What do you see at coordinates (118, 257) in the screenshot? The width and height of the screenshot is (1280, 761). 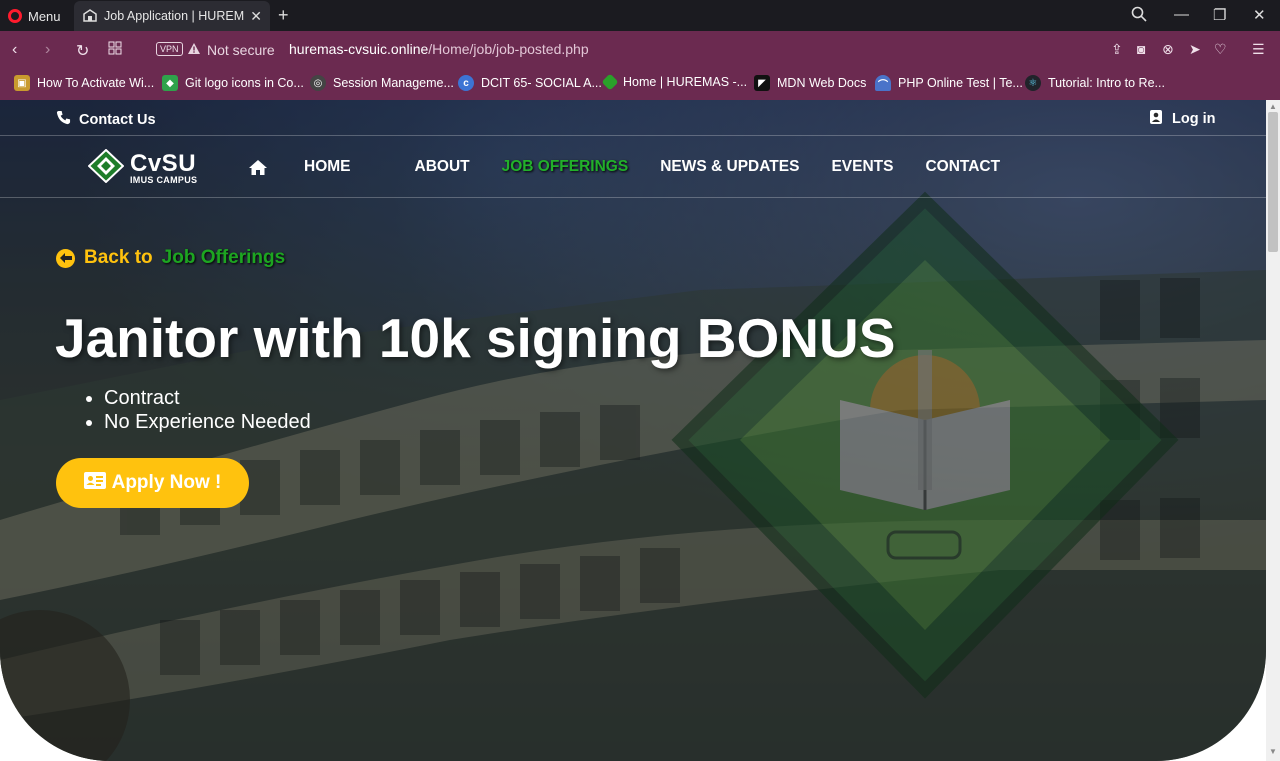 I see `back-prefix: Back to` at bounding box center [118, 257].